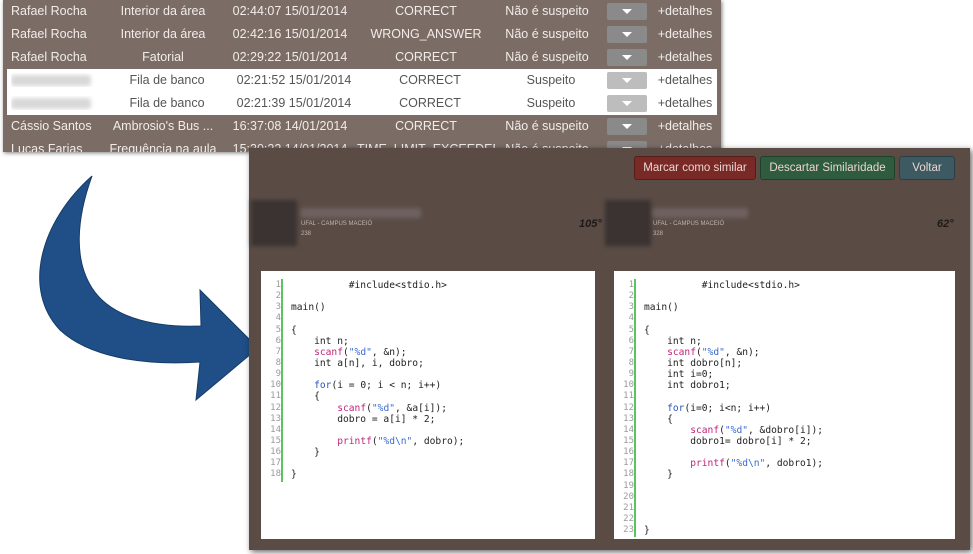 The image size is (973, 554). I want to click on line-number: 19, so click(628, 485).